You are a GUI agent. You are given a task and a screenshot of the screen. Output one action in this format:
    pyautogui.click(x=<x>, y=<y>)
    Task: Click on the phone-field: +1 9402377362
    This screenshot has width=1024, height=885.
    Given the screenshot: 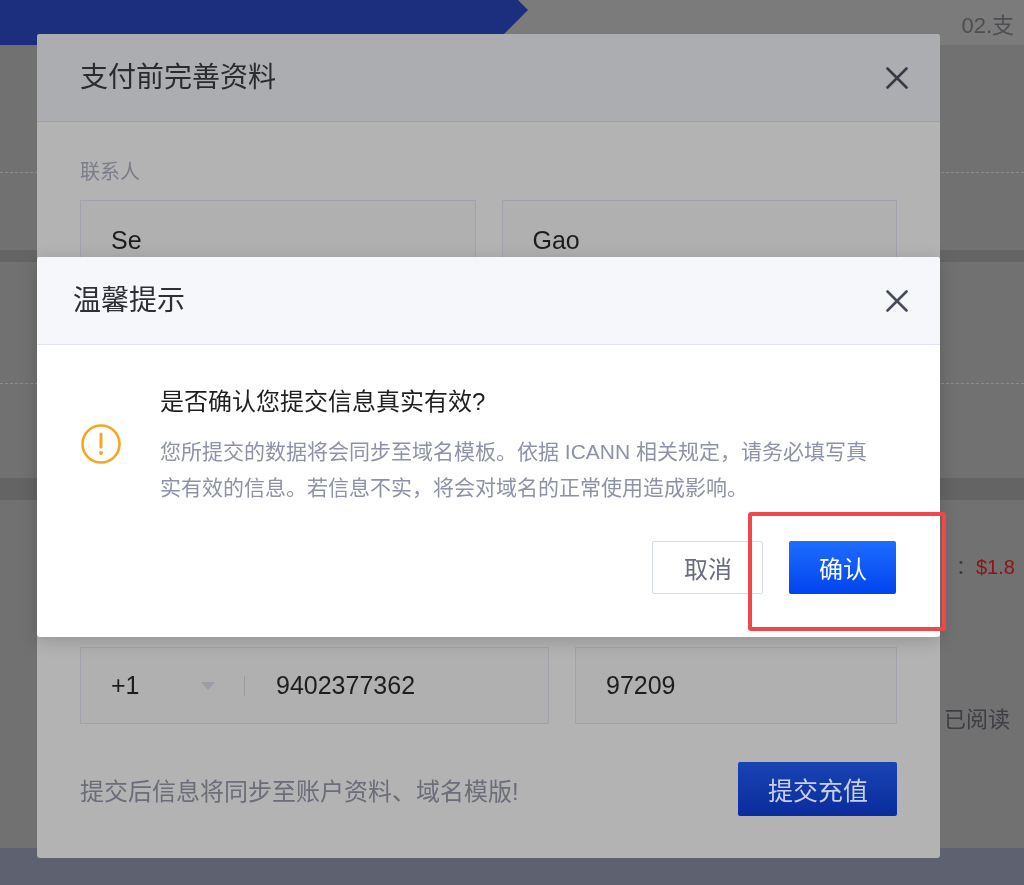 What is the action you would take?
    pyautogui.click(x=314, y=685)
    